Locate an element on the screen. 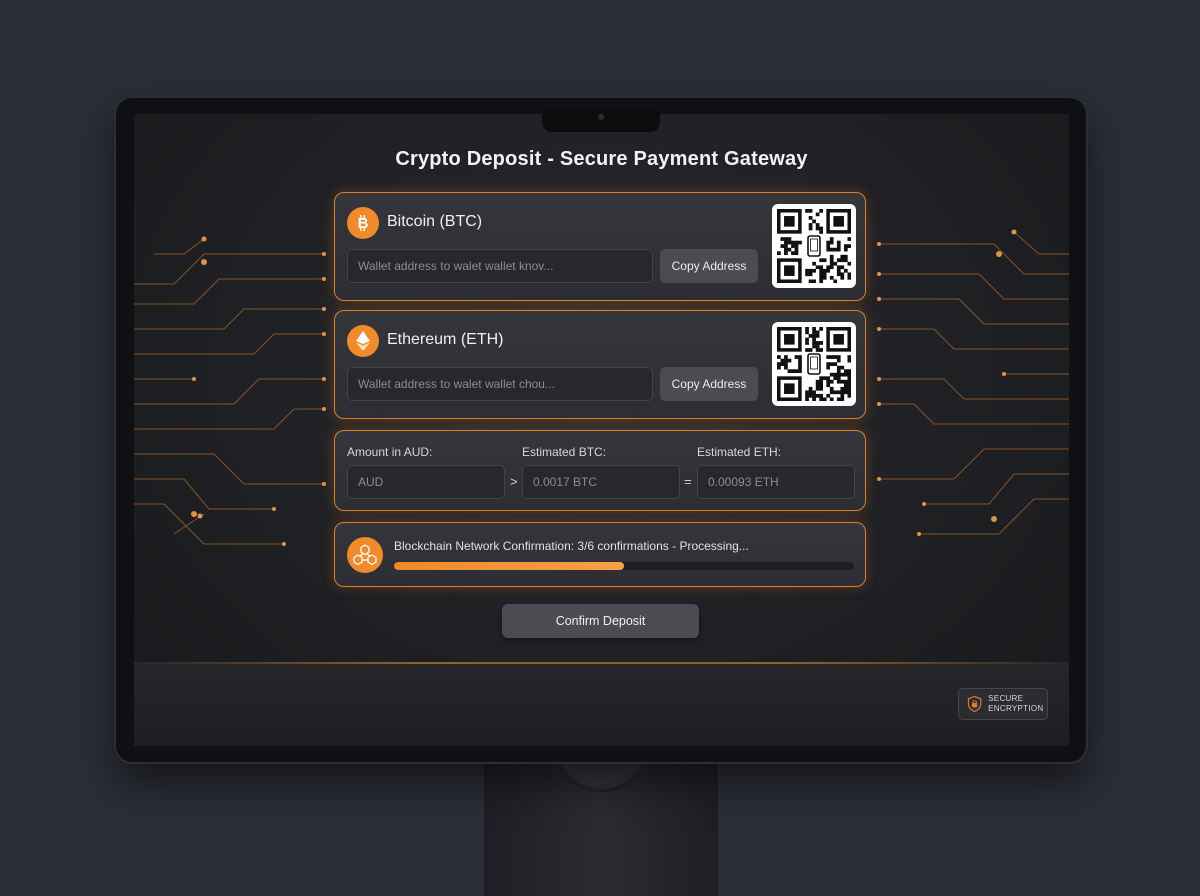  confirm-deposit-button: Confirm Deposit is located at coordinates (600, 621).